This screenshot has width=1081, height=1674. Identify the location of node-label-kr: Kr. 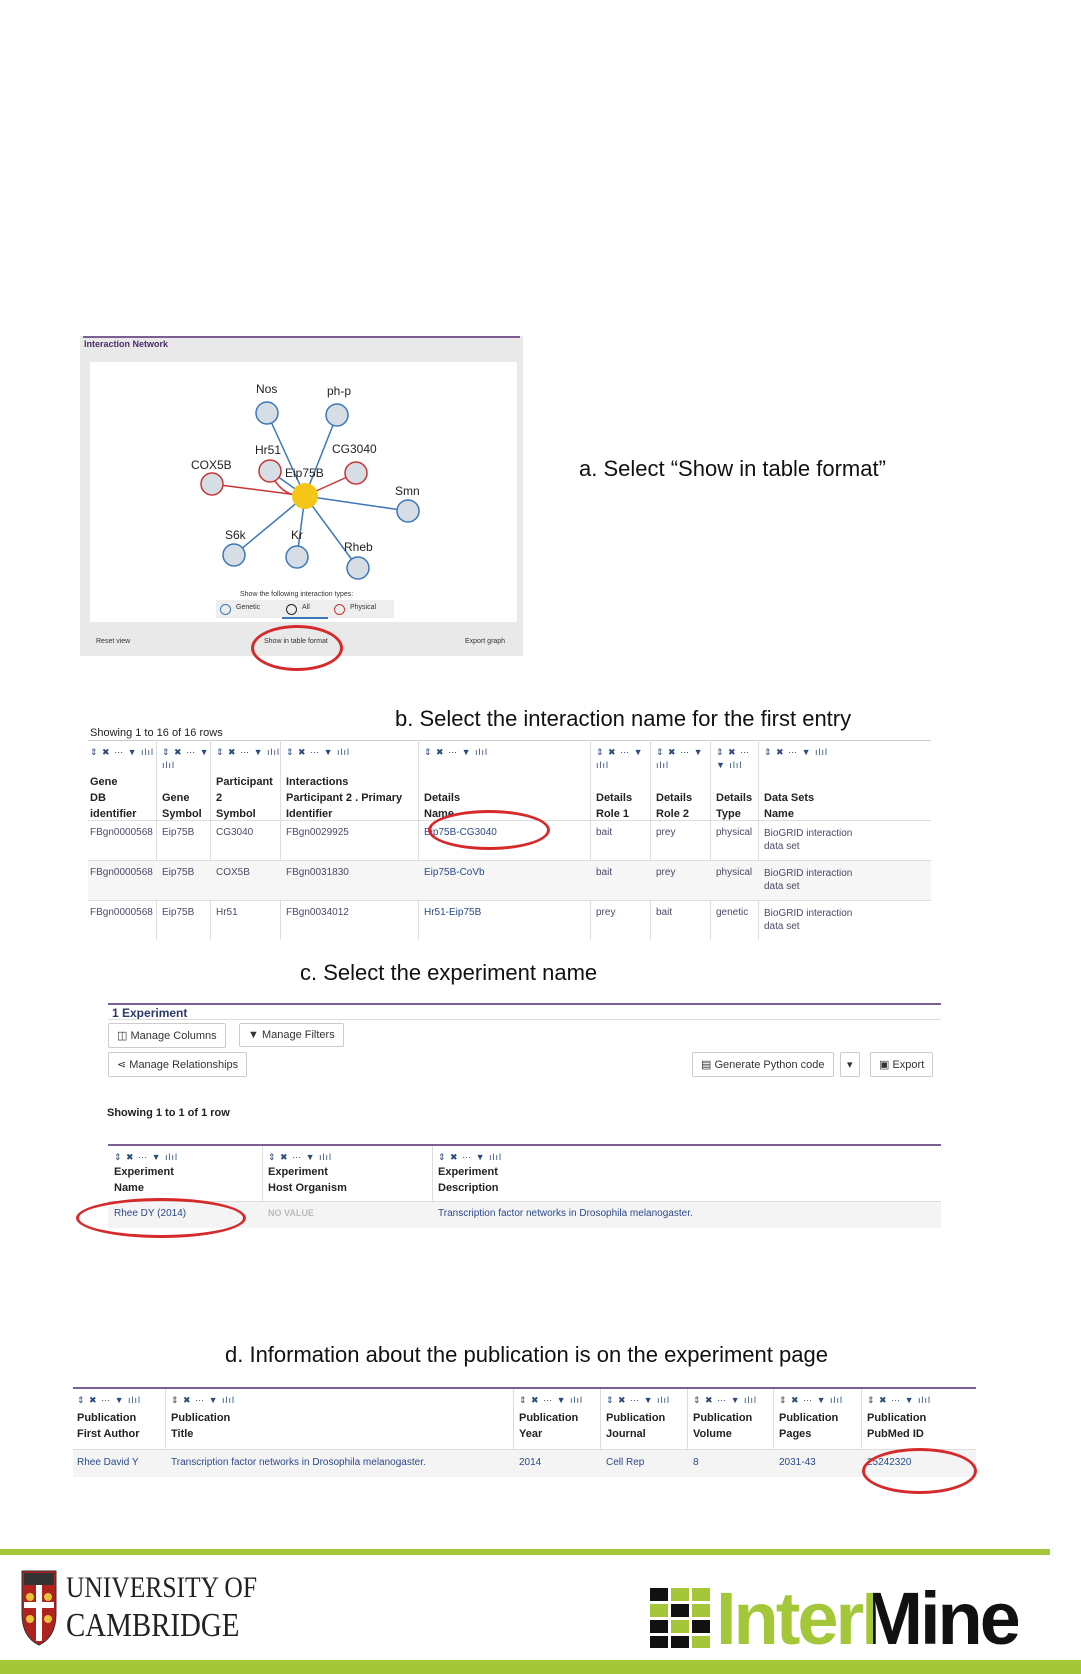
(297, 535).